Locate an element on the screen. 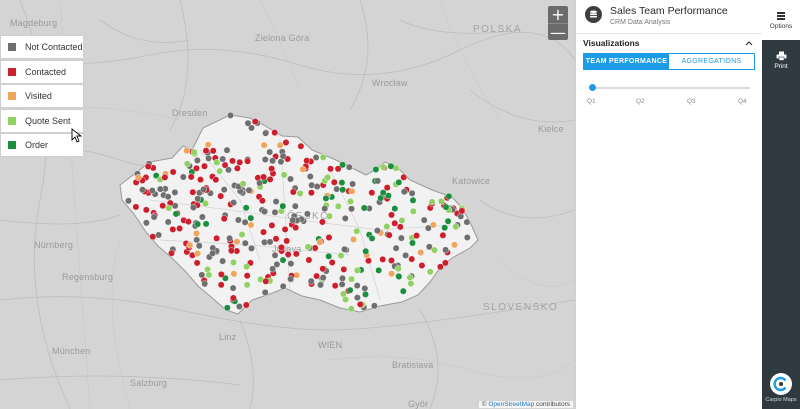 This screenshot has width=800, height=409. zoom-out-button: — is located at coordinates (558, 32).